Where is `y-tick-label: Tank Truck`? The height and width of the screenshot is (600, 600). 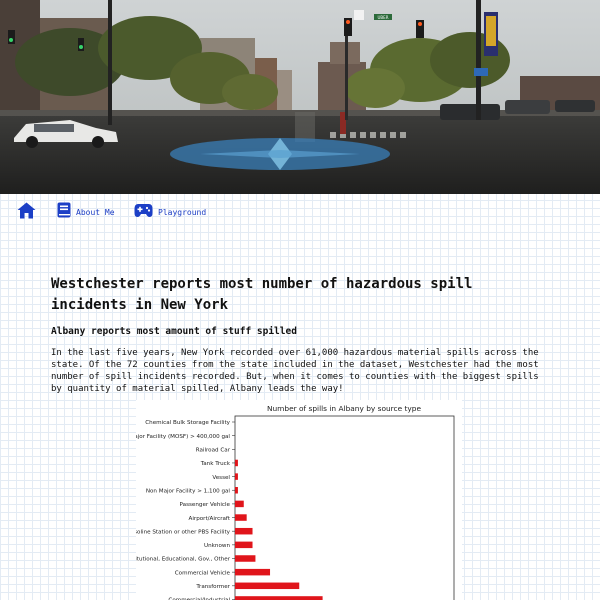 y-tick-label: Tank Truck is located at coordinates (215, 464).